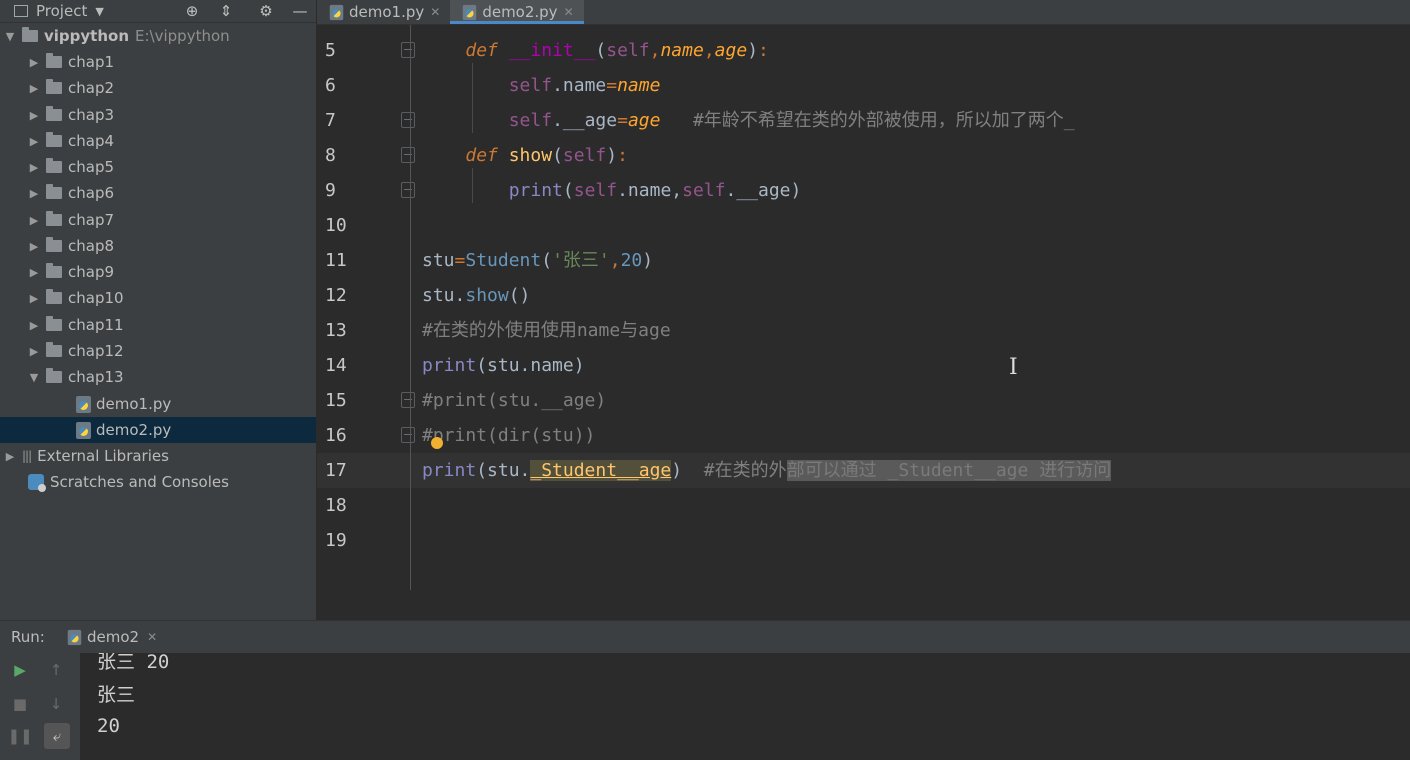  What do you see at coordinates (763, 50) in the screenshot?
I see `colon: :` at bounding box center [763, 50].